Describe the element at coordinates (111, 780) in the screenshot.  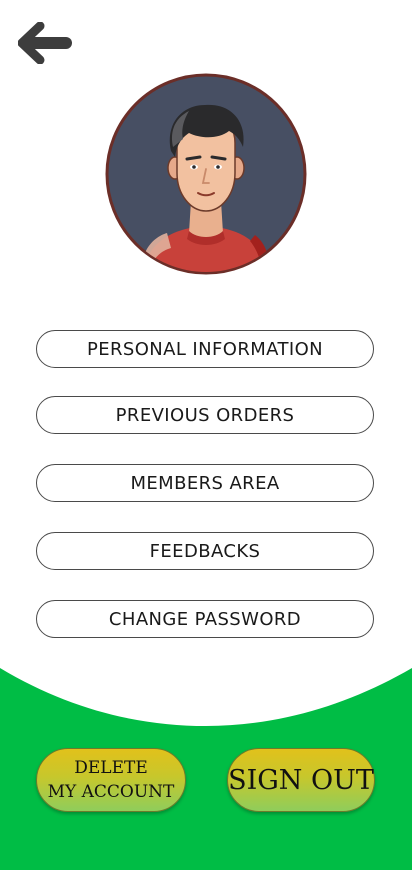
I see `delete-account-button: DELETE MY ACCOUNT` at that location.